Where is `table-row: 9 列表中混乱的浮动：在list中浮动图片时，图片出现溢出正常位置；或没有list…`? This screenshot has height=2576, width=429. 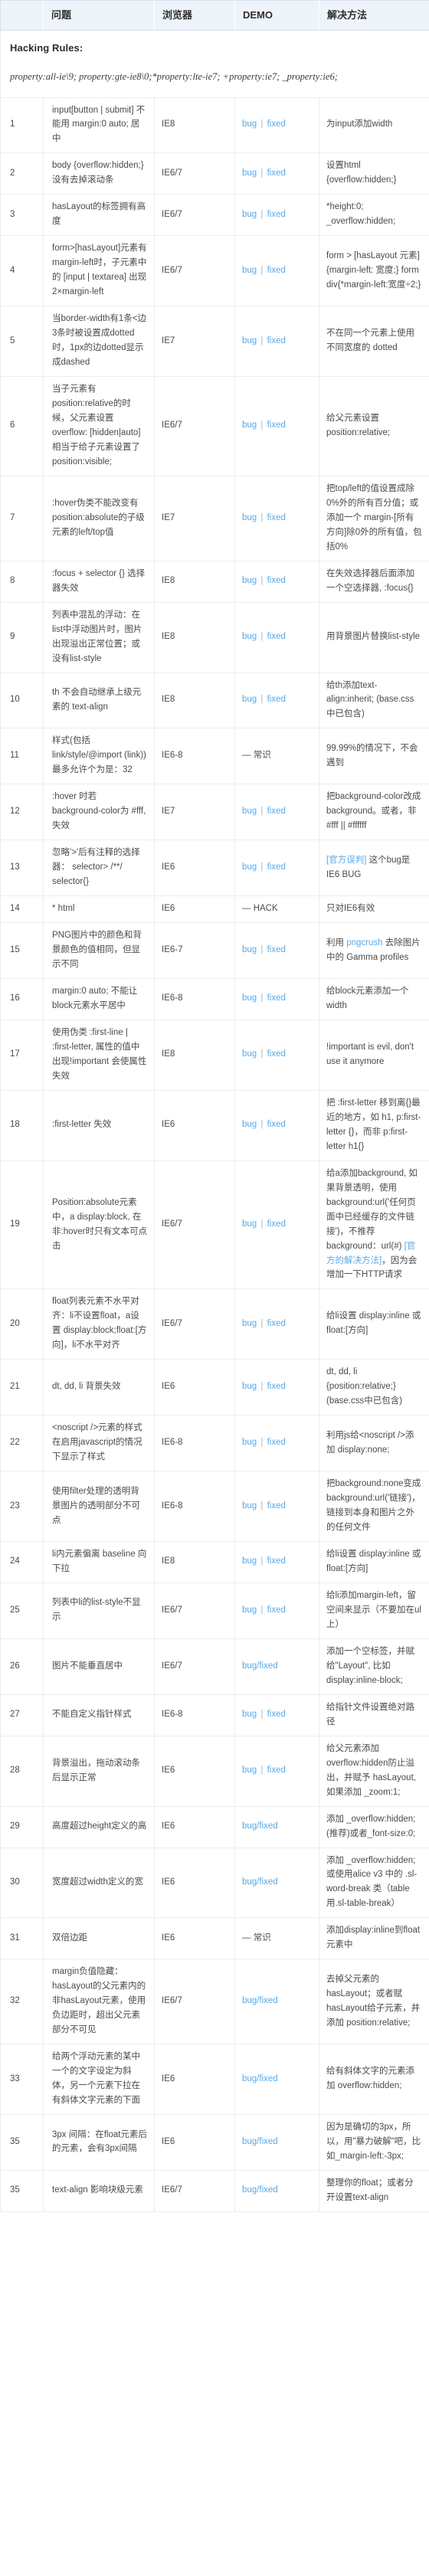
table-row: 9 列表中混乱的浮动：在list中浮动图片时，图片出现溢出正常位置；或没有list… is located at coordinates (215, 637).